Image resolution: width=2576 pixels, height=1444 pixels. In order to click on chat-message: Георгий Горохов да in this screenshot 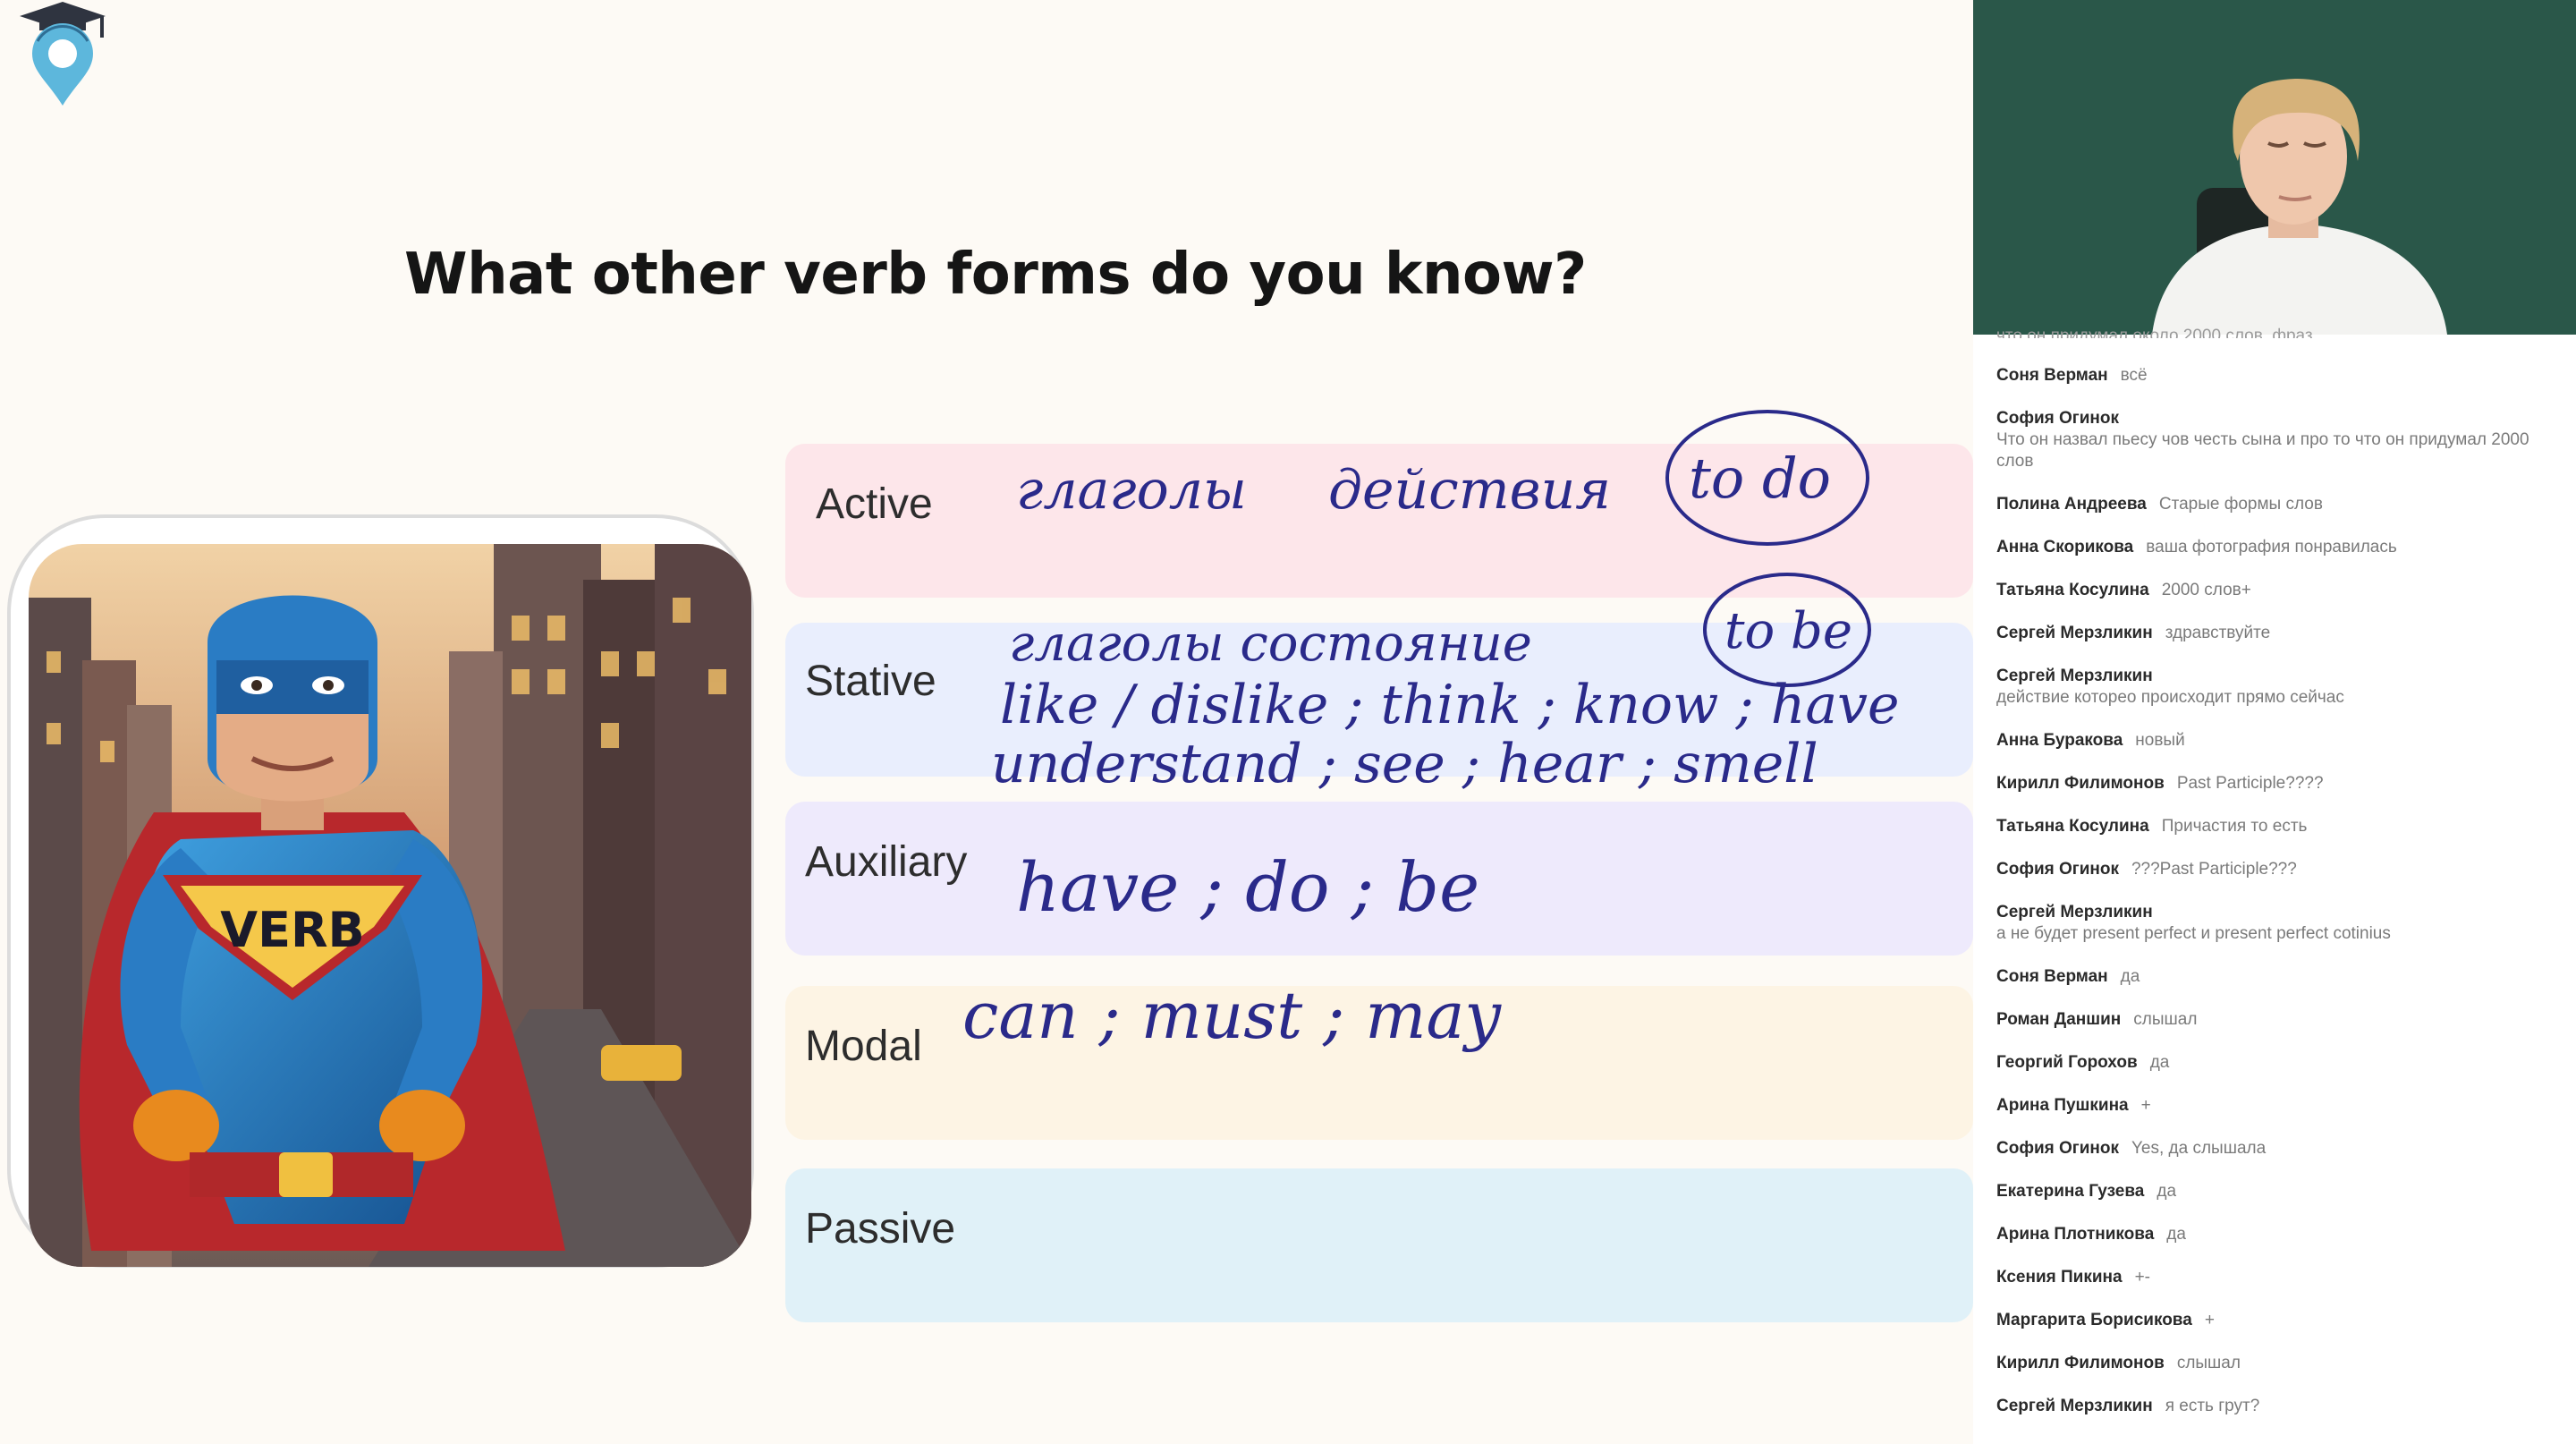, I will do `click(2282, 1063)`.